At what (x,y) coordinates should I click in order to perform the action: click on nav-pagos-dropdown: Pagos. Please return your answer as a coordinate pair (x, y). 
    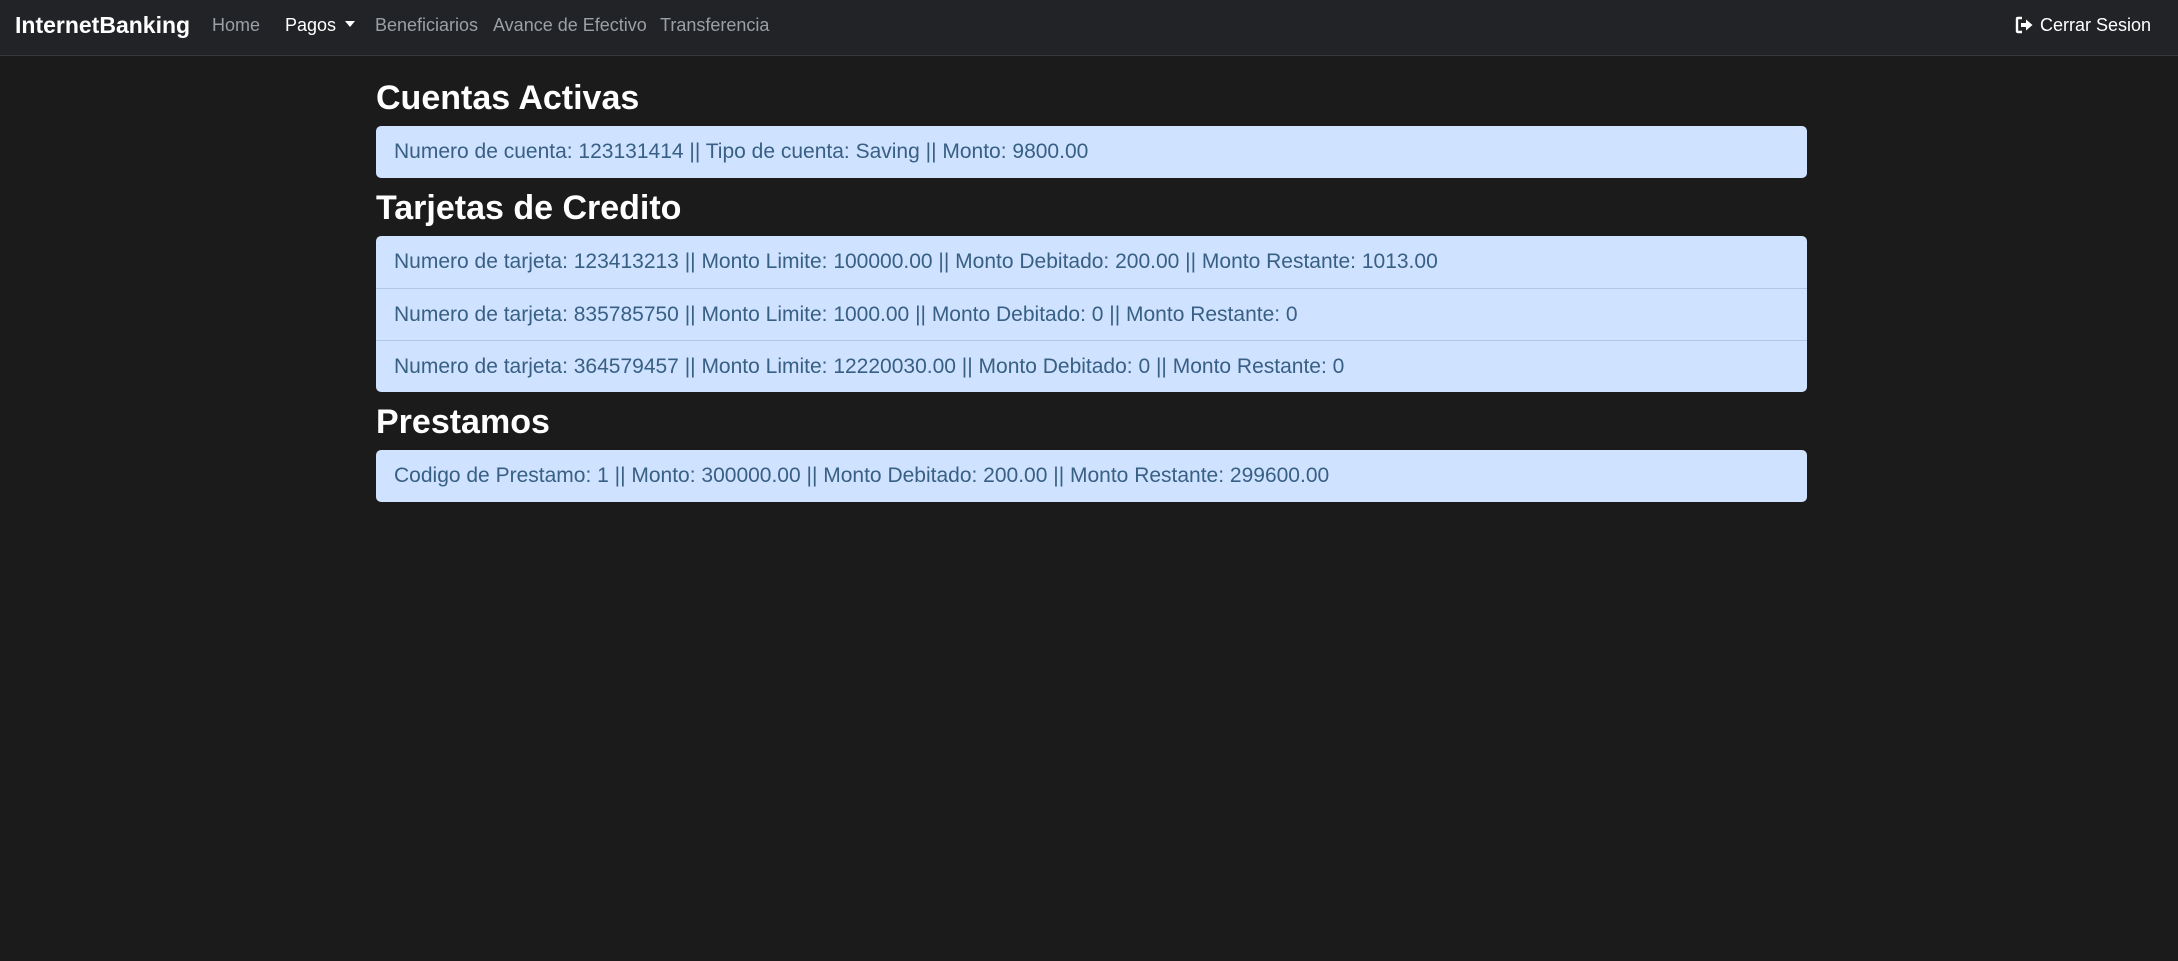
    Looking at the image, I should click on (320, 25).